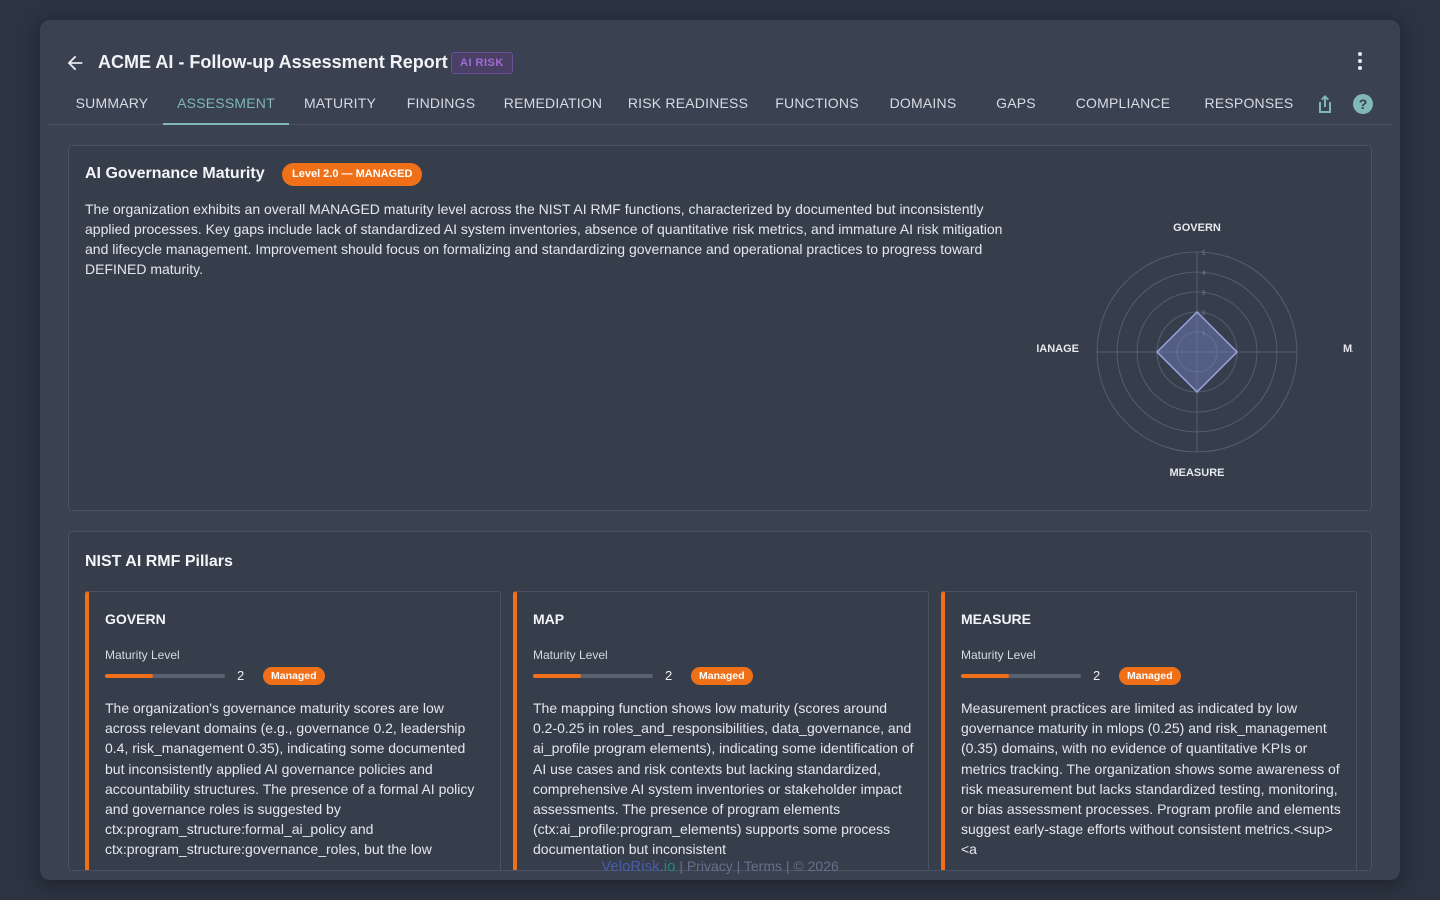 Image resolution: width=1440 pixels, height=900 pixels. Describe the element at coordinates (159, 561) in the screenshot. I see `pillars-title: NIST AI RMF Pillars` at that location.